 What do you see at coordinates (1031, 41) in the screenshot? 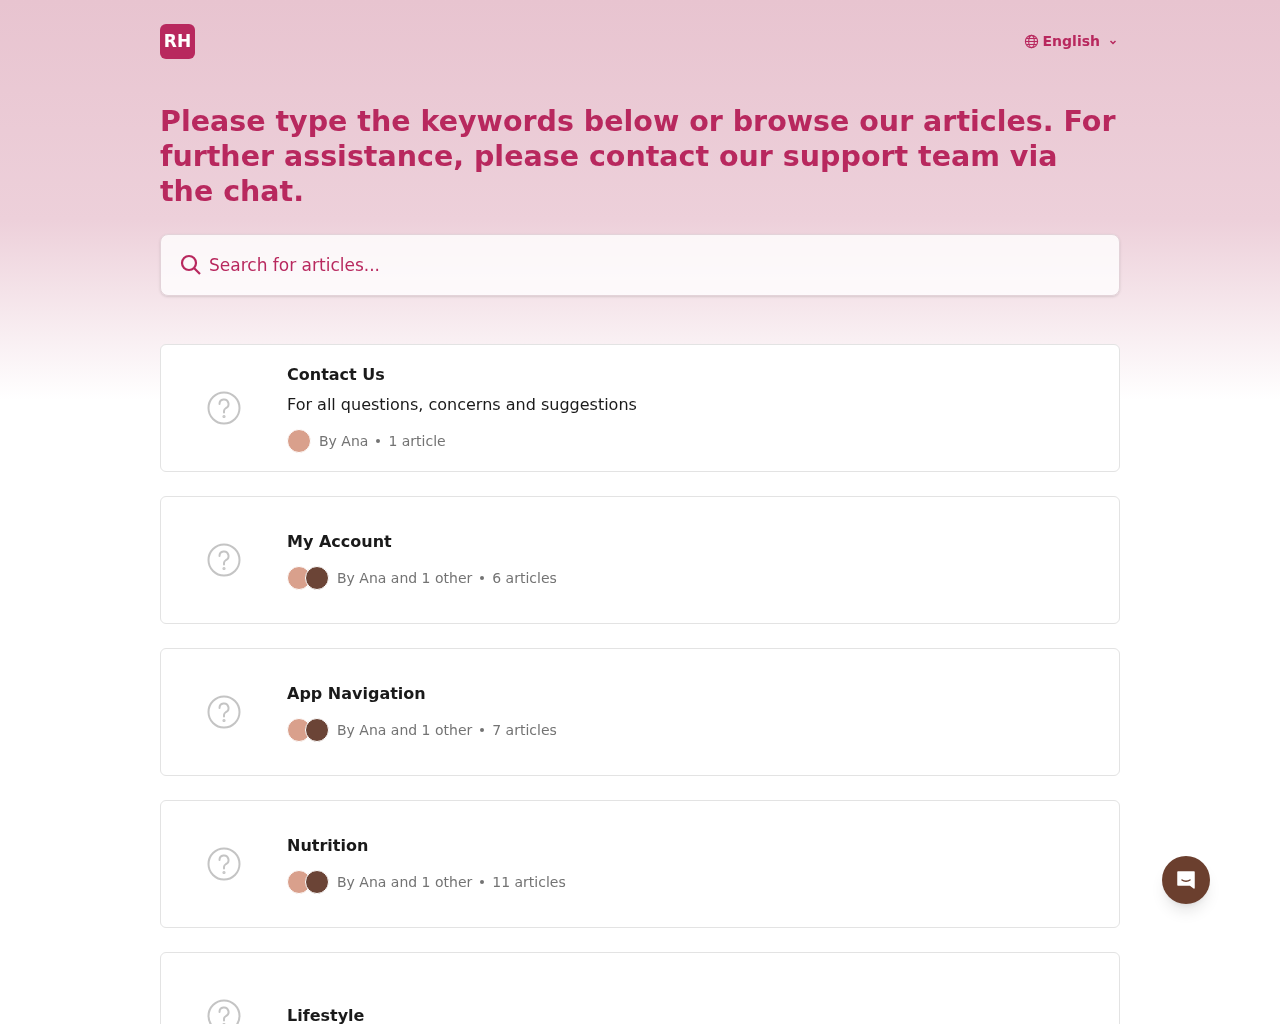
I see `globe-icon` at bounding box center [1031, 41].